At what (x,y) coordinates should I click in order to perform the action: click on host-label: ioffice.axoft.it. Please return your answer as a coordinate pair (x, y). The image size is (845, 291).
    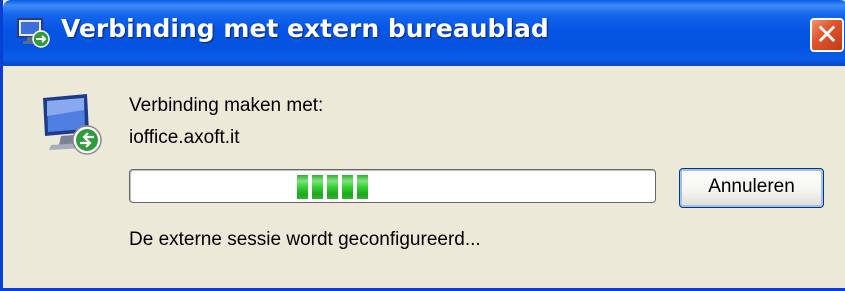
    Looking at the image, I should click on (184, 137).